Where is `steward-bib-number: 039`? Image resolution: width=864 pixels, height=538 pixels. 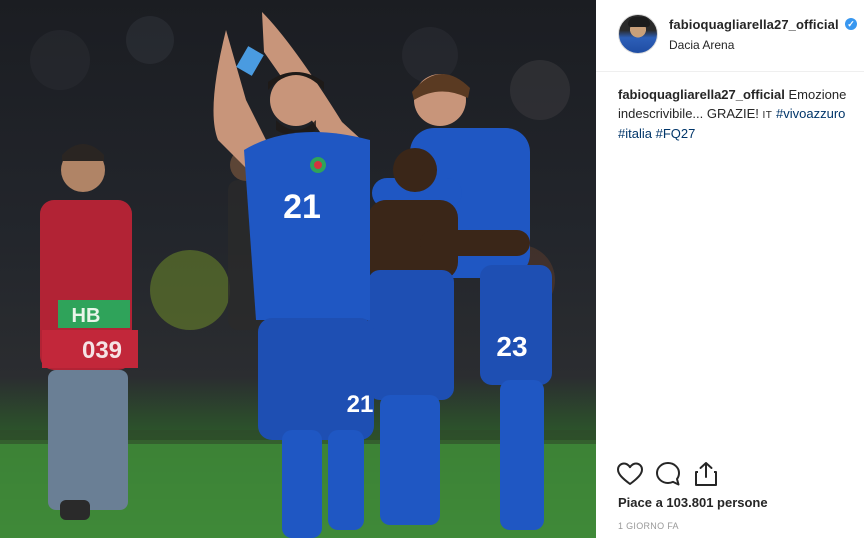
steward-bib-number: 039 is located at coordinates (102, 350).